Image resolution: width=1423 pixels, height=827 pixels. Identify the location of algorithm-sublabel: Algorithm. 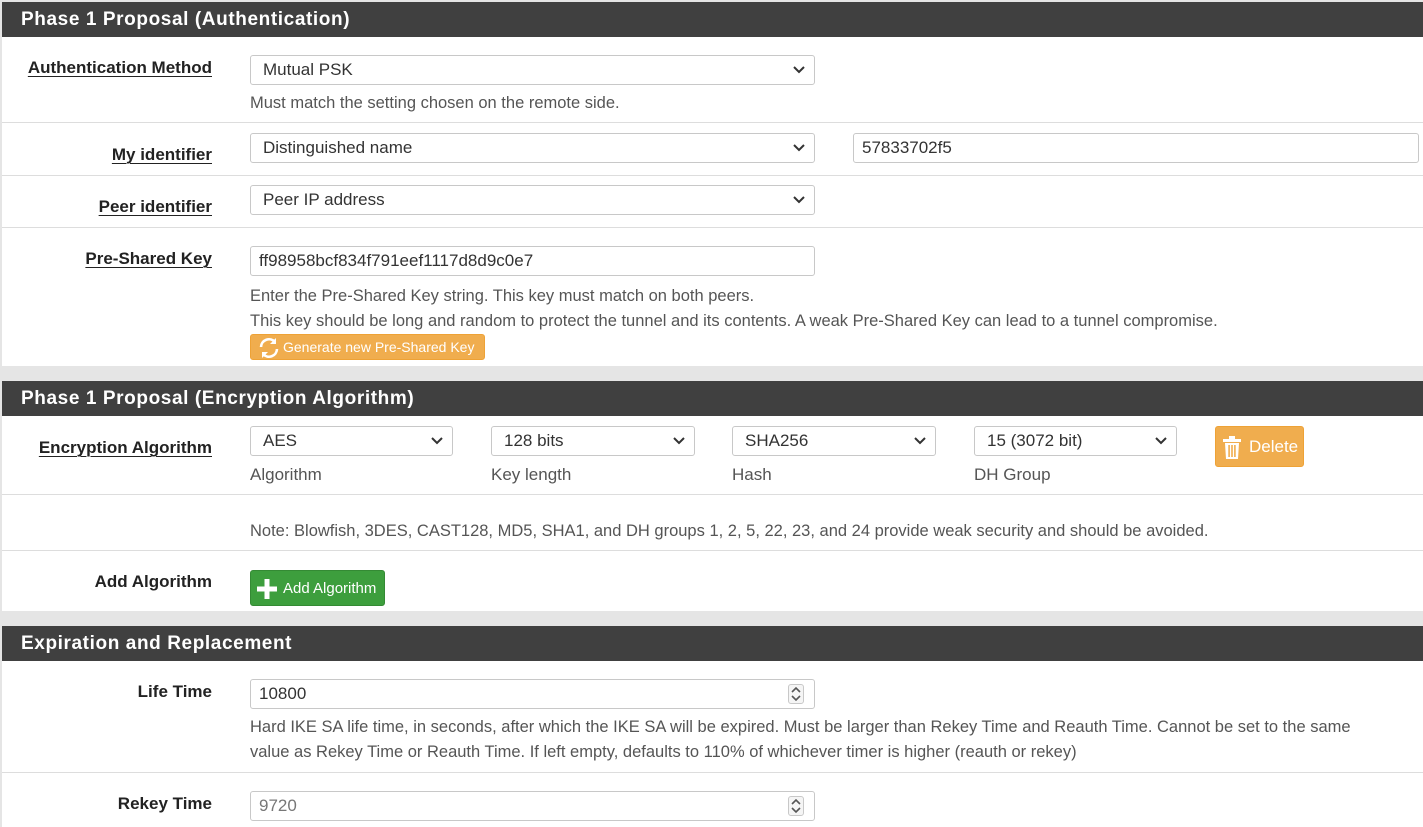
(286, 474).